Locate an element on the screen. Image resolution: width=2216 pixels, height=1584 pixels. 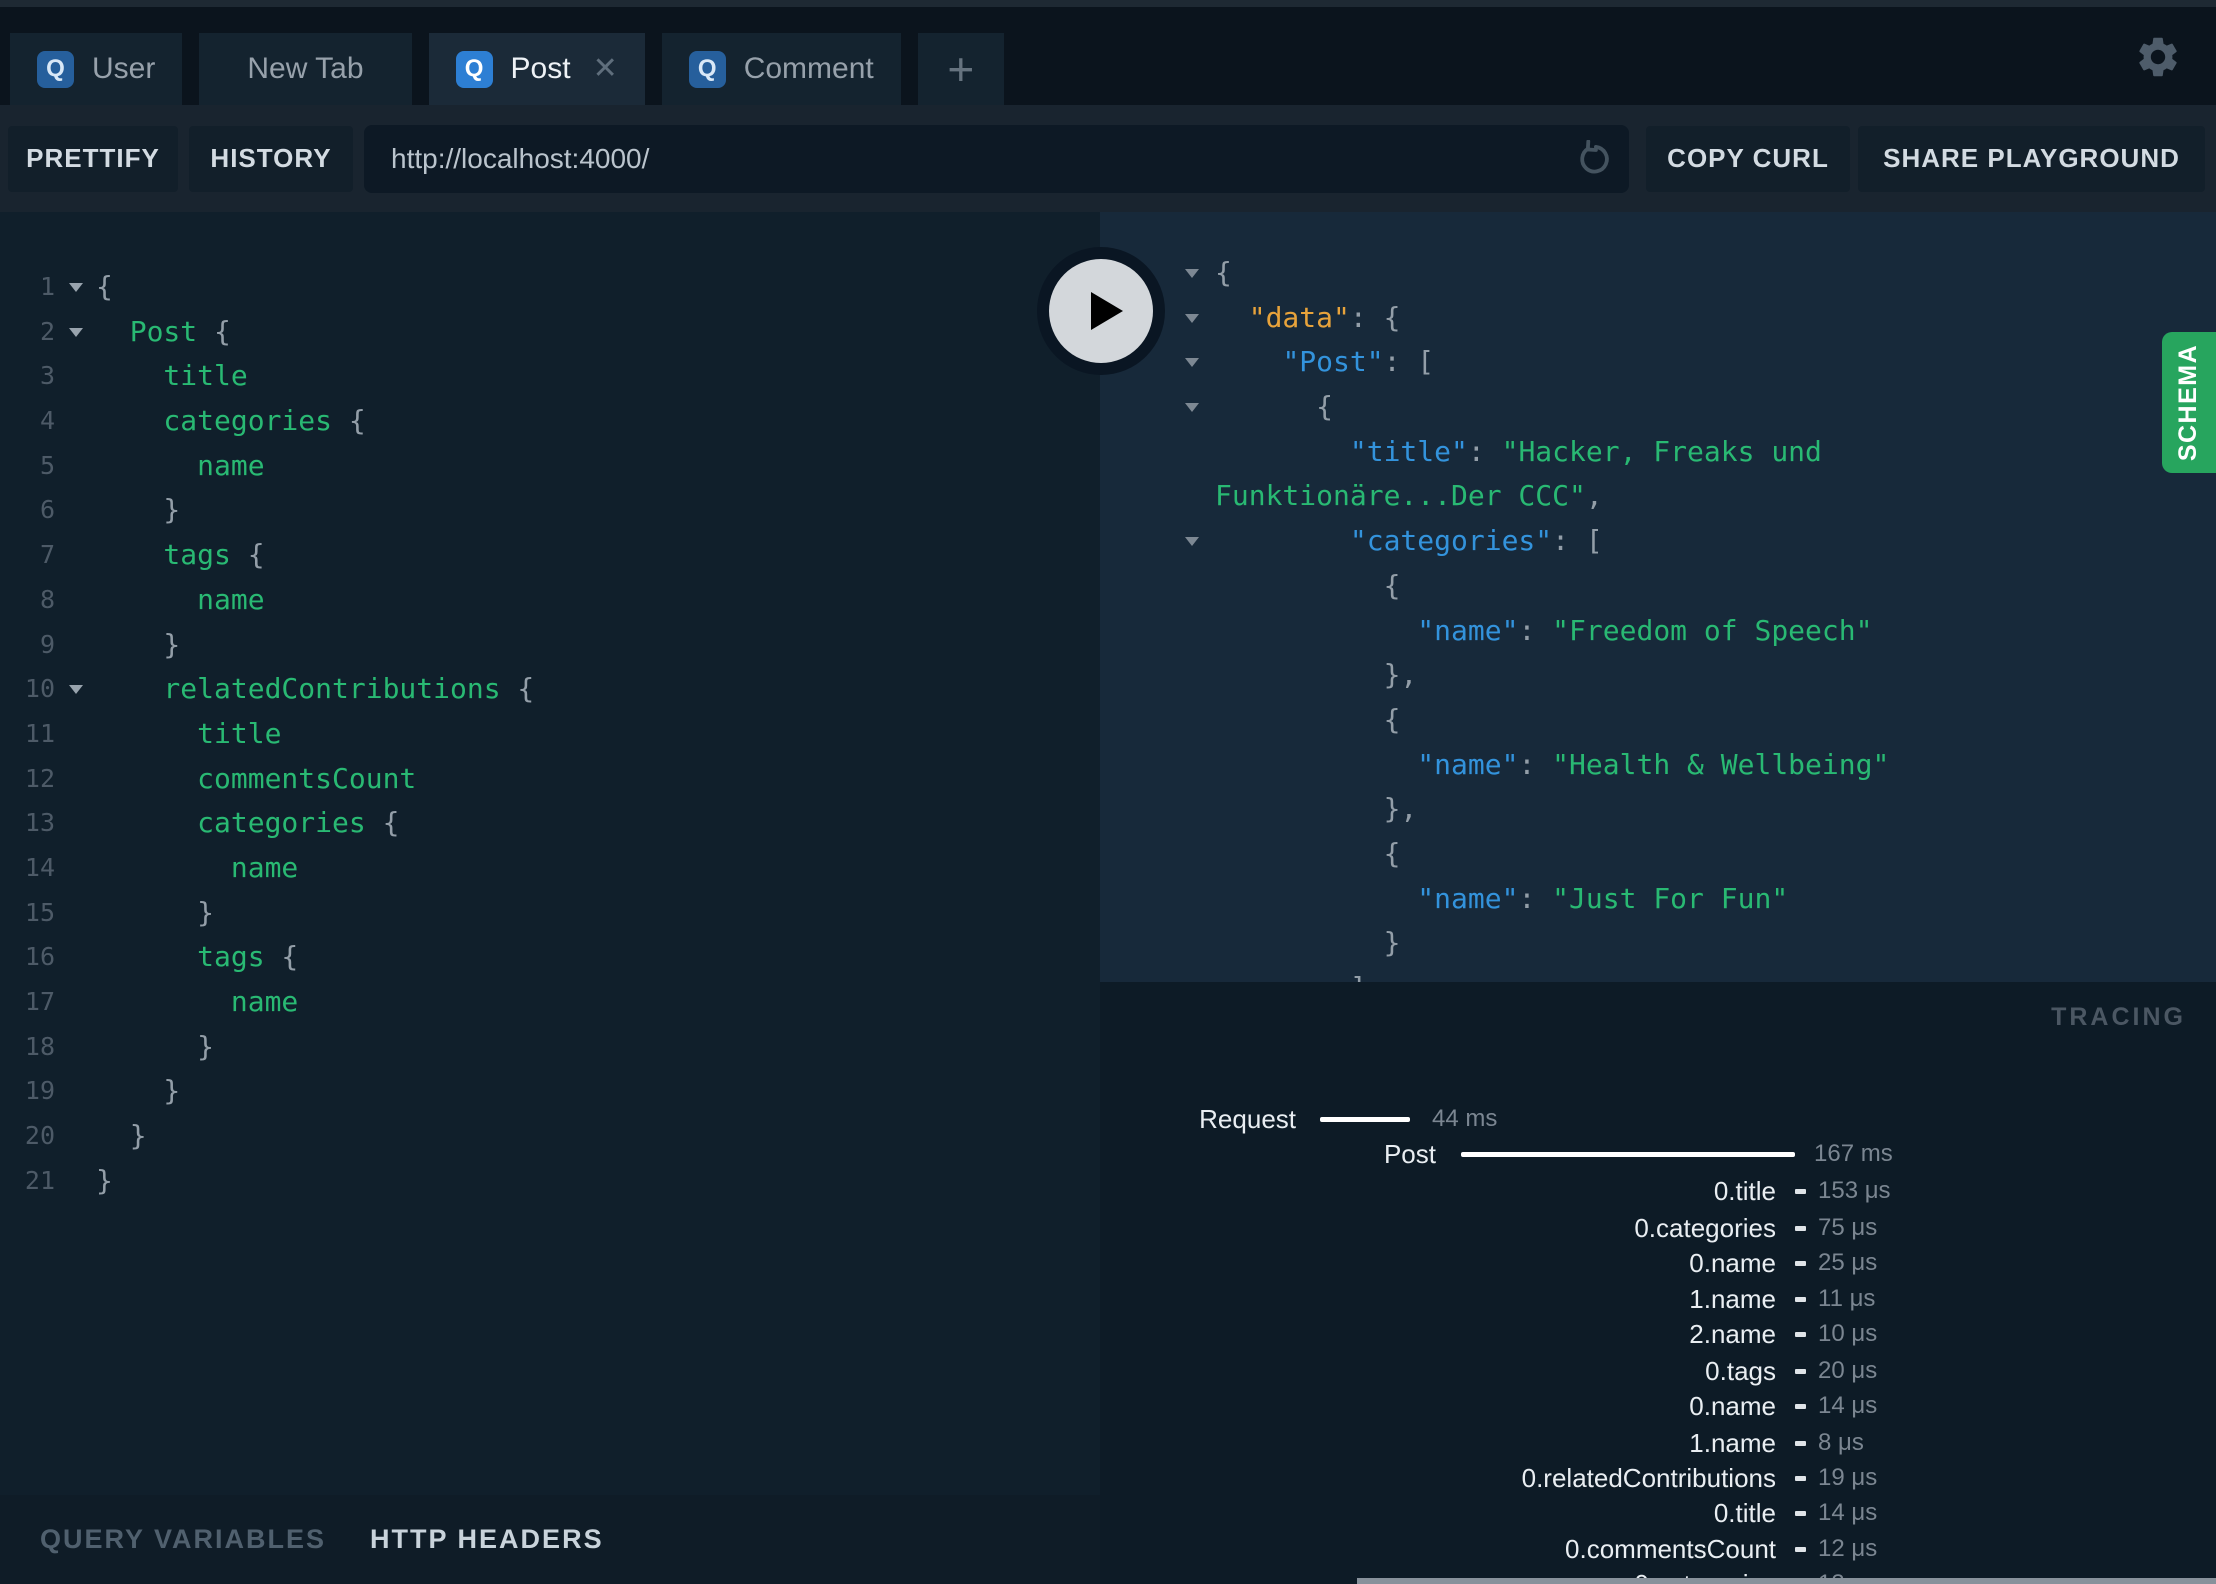
tab-bar: Q User New Tab Q Post ✕ Q Comment + is located at coordinates (1108, 56).